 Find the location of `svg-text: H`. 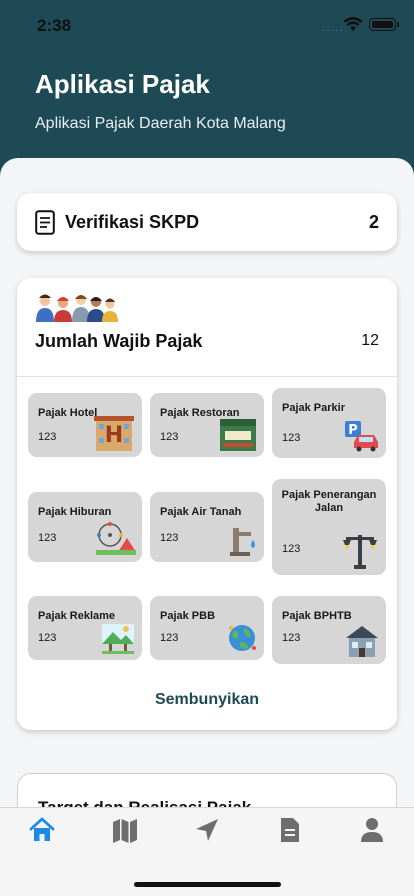

svg-text: H is located at coordinates (114, 435).